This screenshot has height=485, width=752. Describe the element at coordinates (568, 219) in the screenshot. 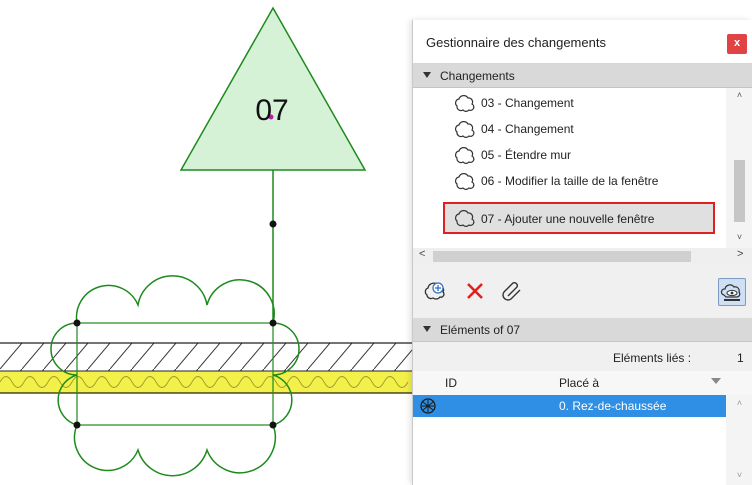

I see `change-item-label: 07 - Ajouter une nouvelle fenêtre` at that location.